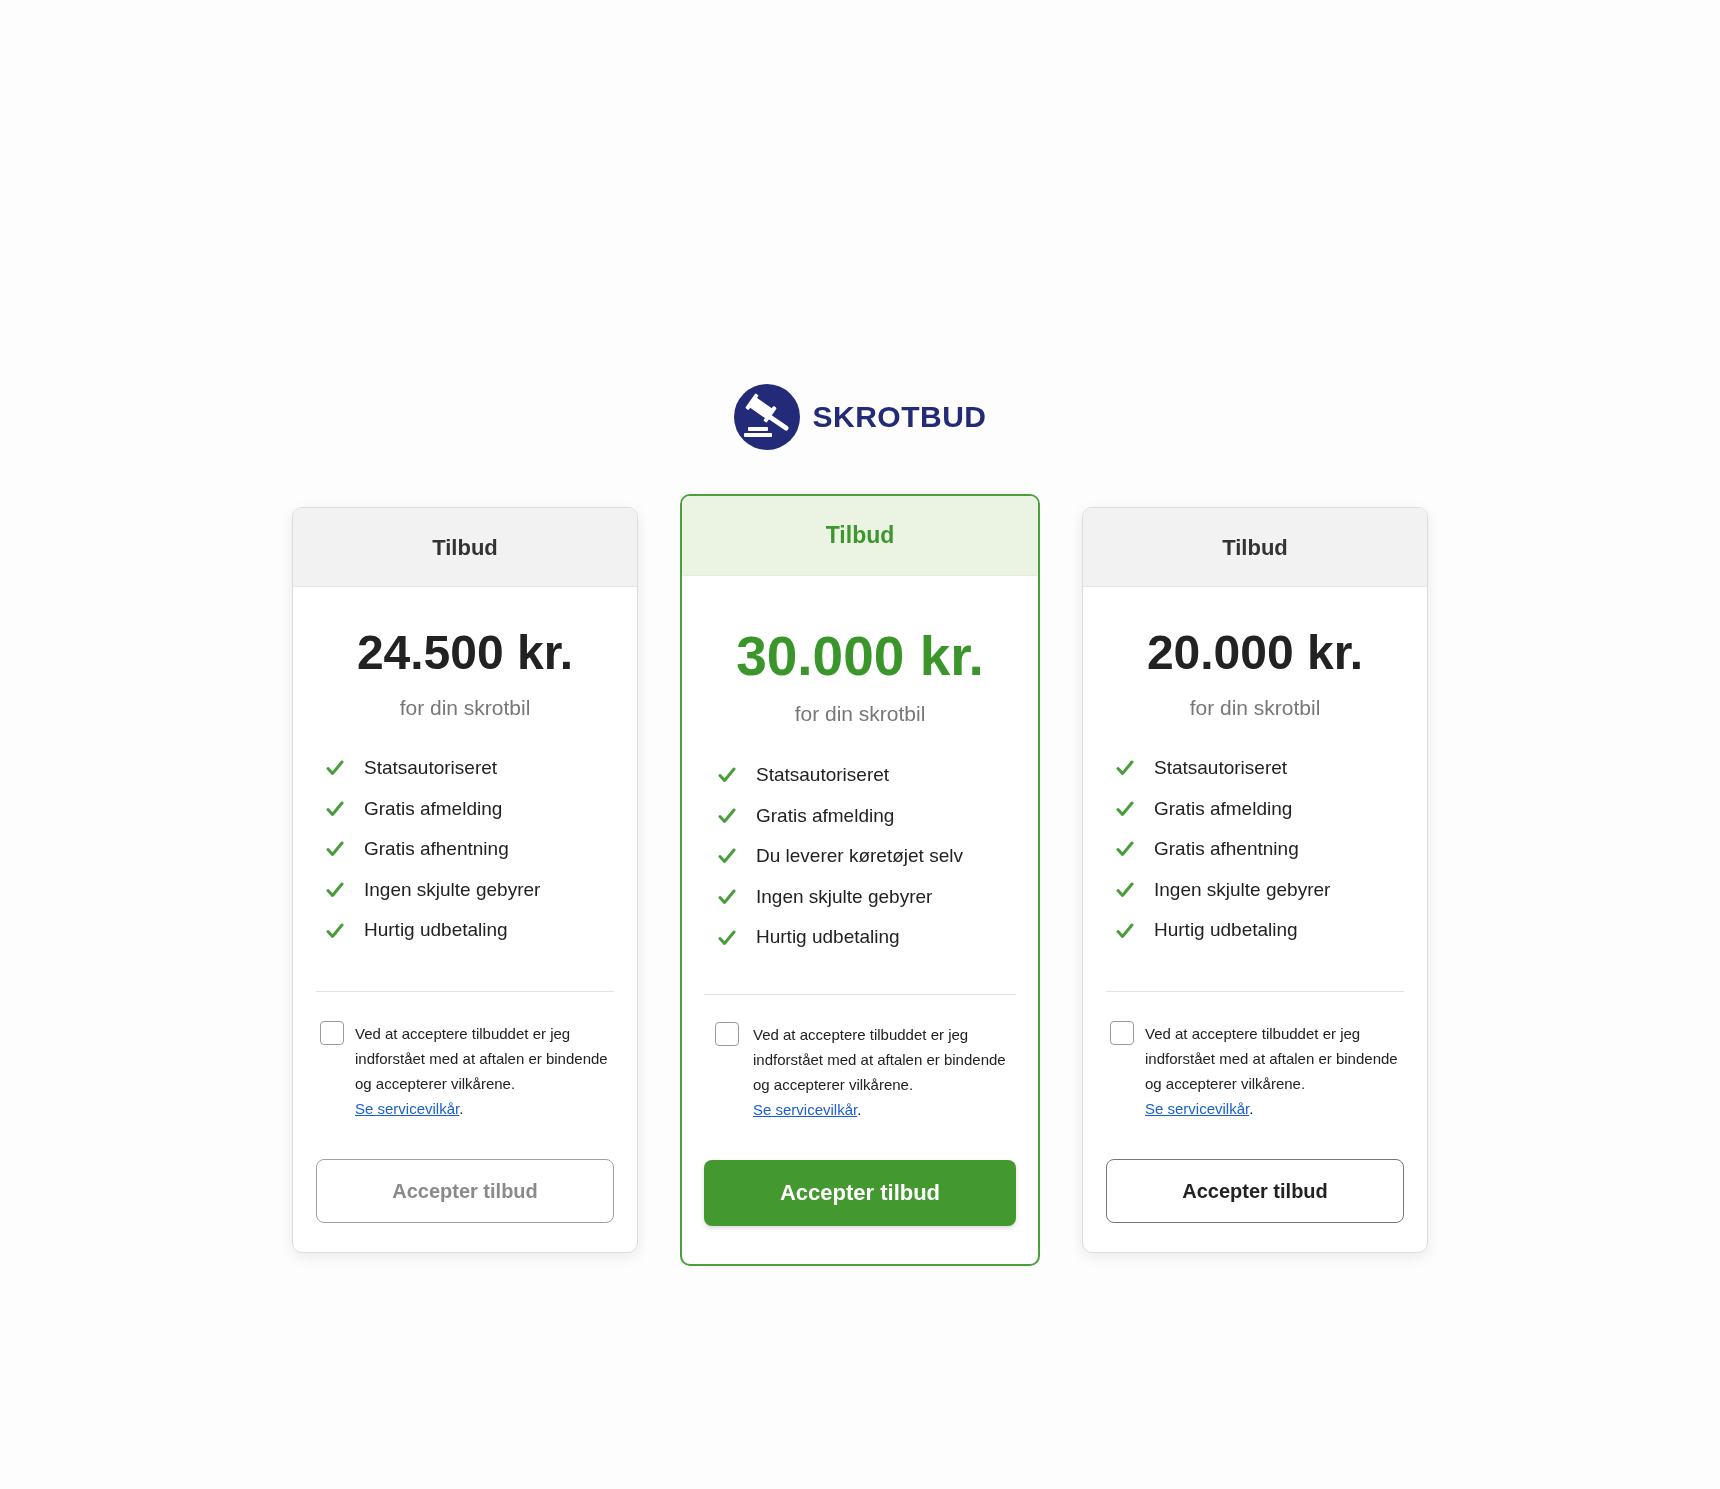 This screenshot has height=1489, width=1720. Describe the element at coordinates (1255, 653) in the screenshot. I see `price-text: 20.000 kr.` at that location.